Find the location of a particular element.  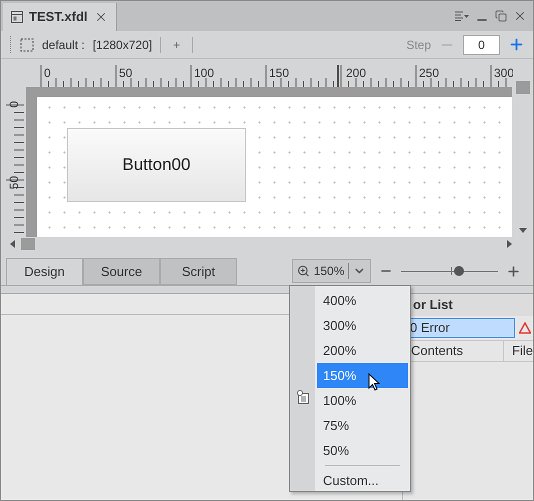

clipboard-icon is located at coordinates (303, 397).